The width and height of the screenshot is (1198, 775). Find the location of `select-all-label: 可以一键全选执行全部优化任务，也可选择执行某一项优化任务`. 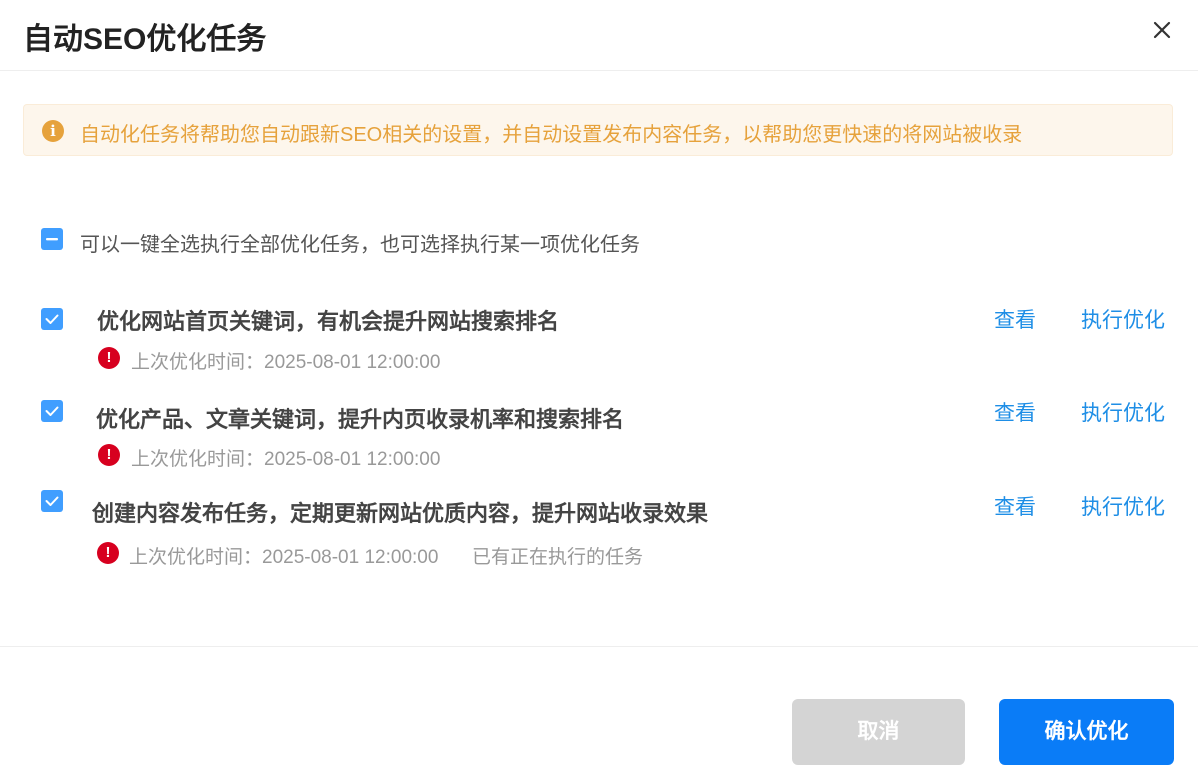

select-all-label: 可以一键全选执行全部优化任务，也可选择执行某一项优化任务 is located at coordinates (360, 245).